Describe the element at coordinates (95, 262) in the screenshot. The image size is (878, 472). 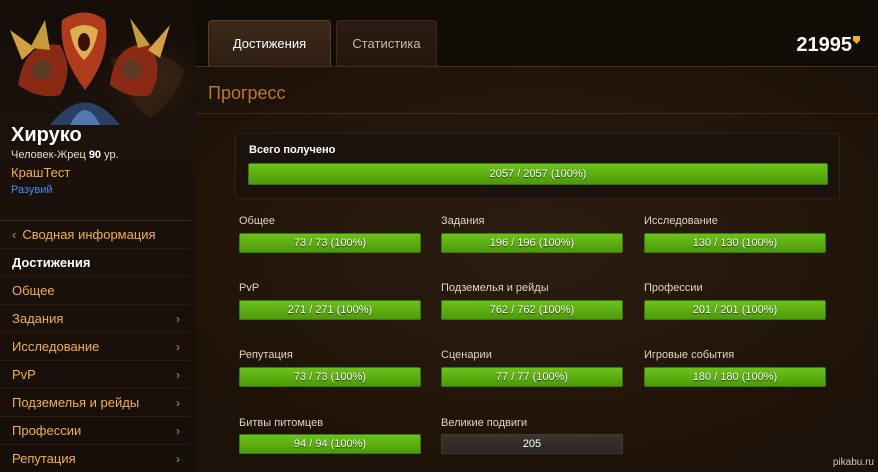
I see `sidebar-item-achievements: Достижения` at that location.